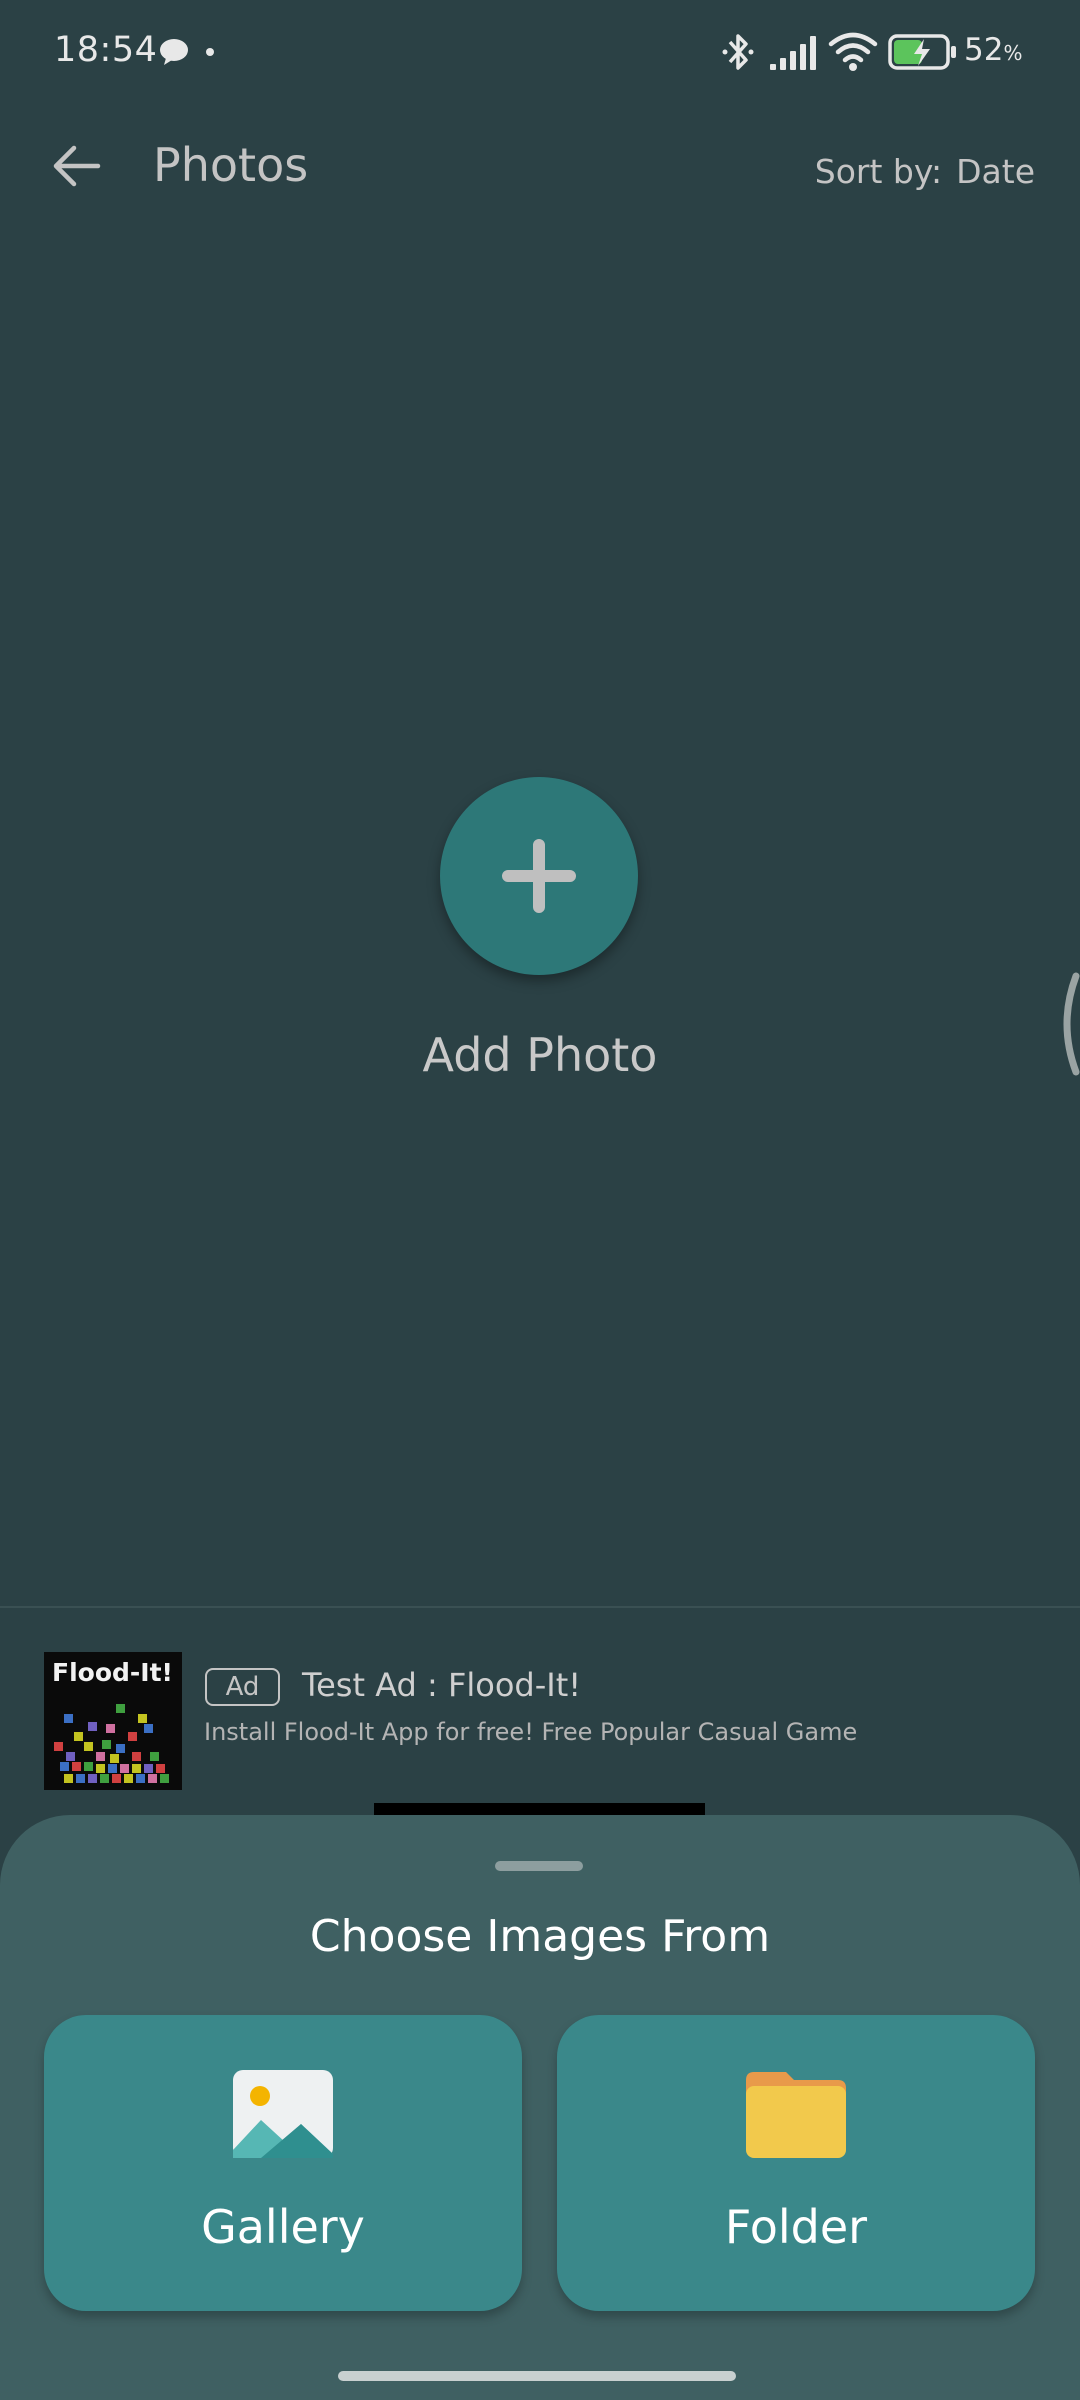 The width and height of the screenshot is (1080, 2400). Describe the element at coordinates (76, 166) in the screenshot. I see `back-arrow-icon` at that location.